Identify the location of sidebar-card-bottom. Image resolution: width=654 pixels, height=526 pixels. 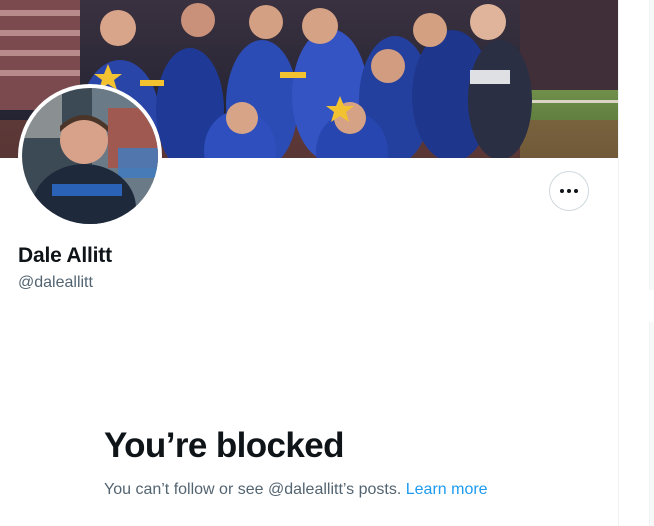
(651, 424).